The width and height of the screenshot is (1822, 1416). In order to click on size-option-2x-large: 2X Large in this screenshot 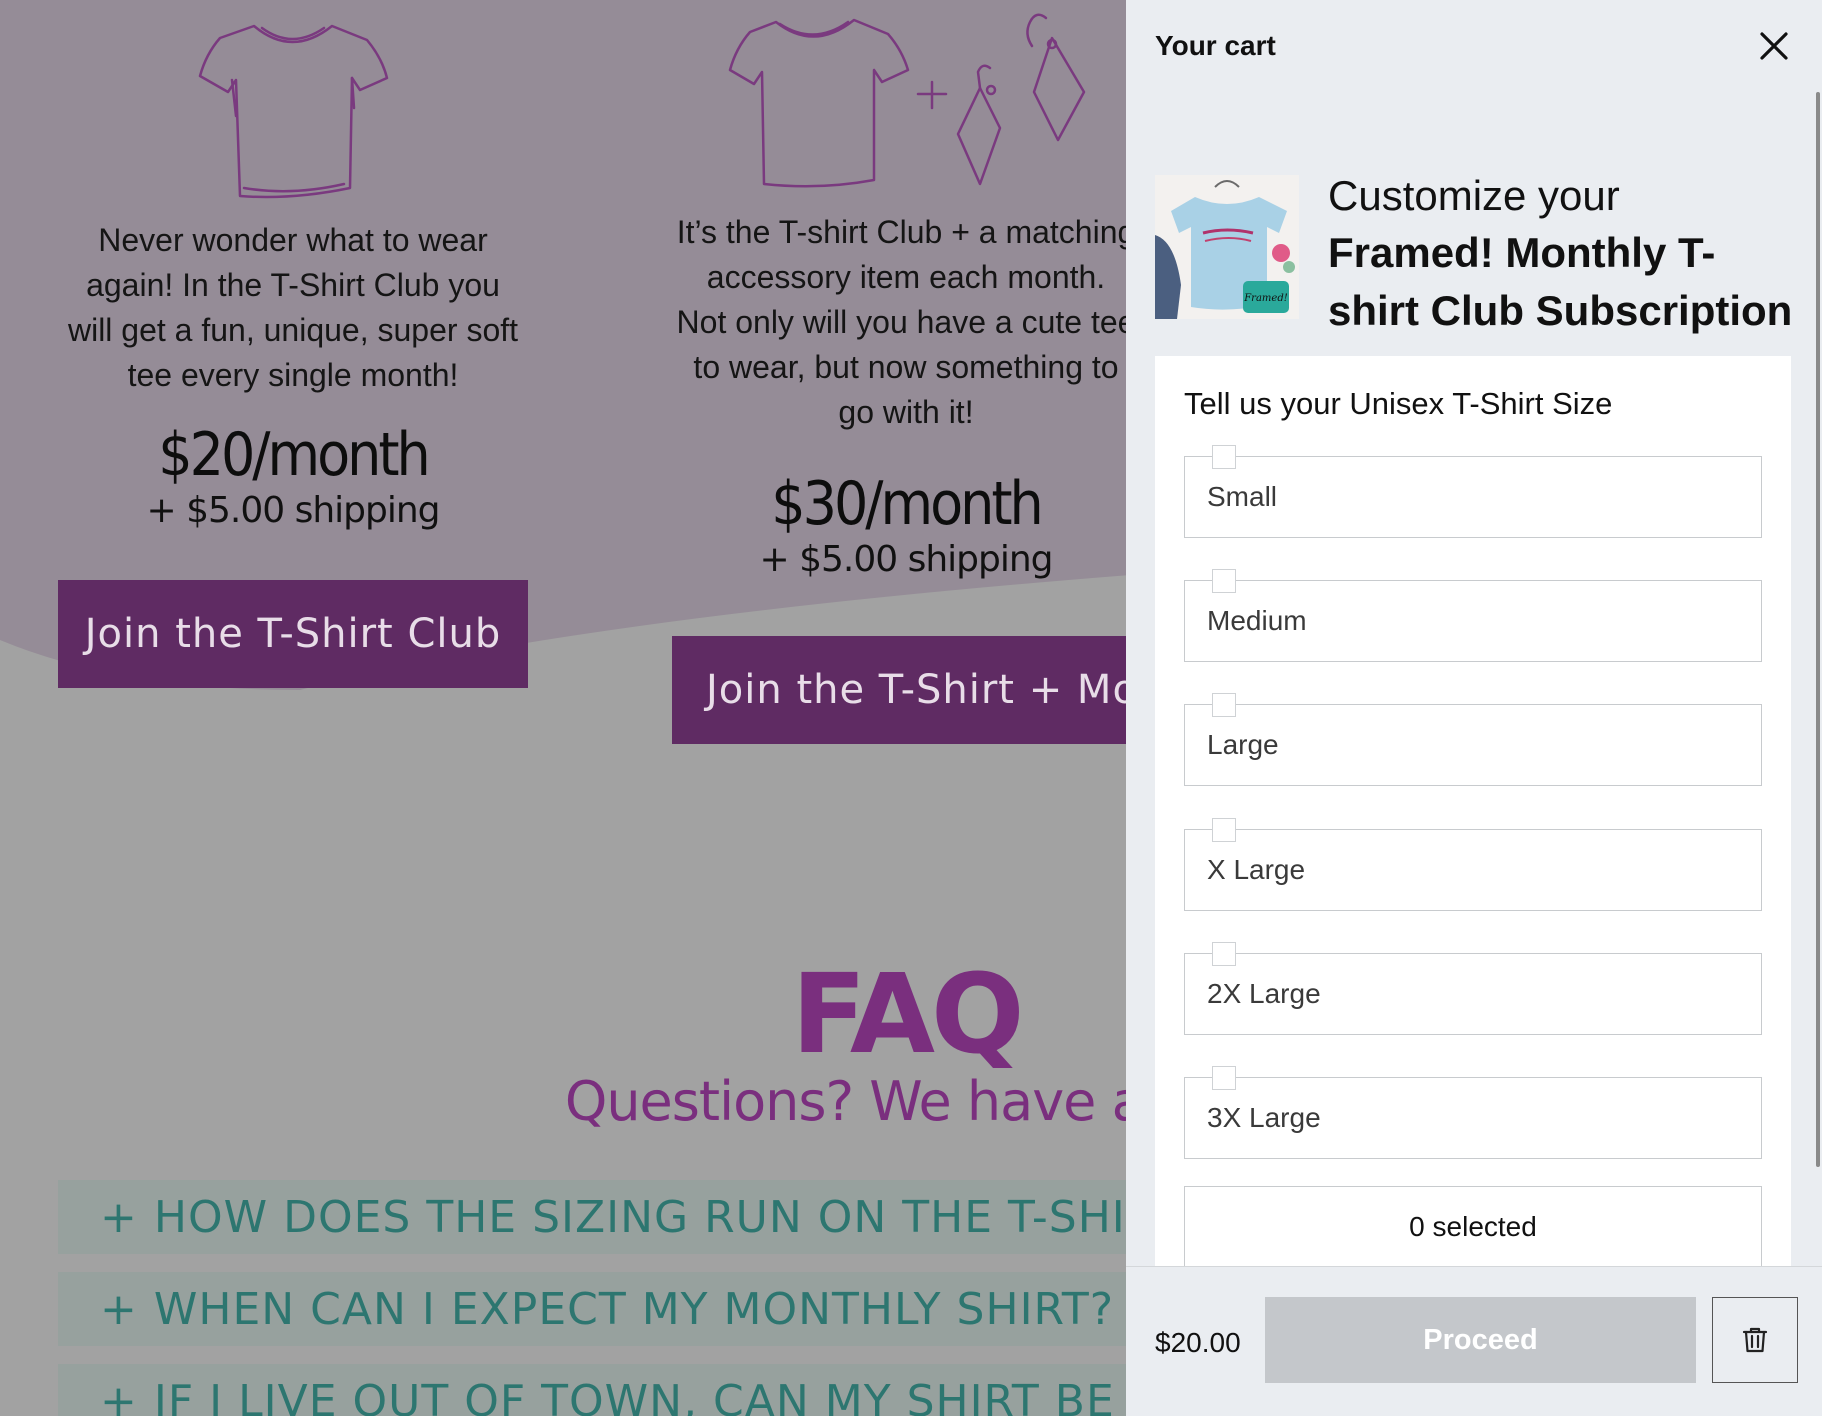, I will do `click(1473, 988)`.